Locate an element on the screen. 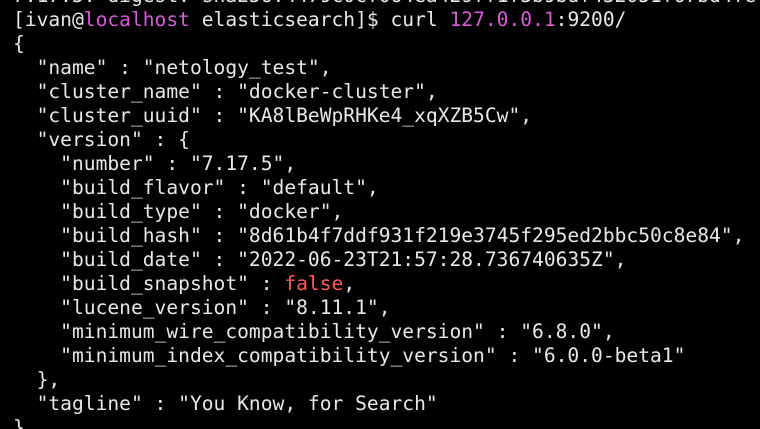 The width and height of the screenshot is (760, 429). build-snapshot-comma: , is located at coordinates (349, 283).